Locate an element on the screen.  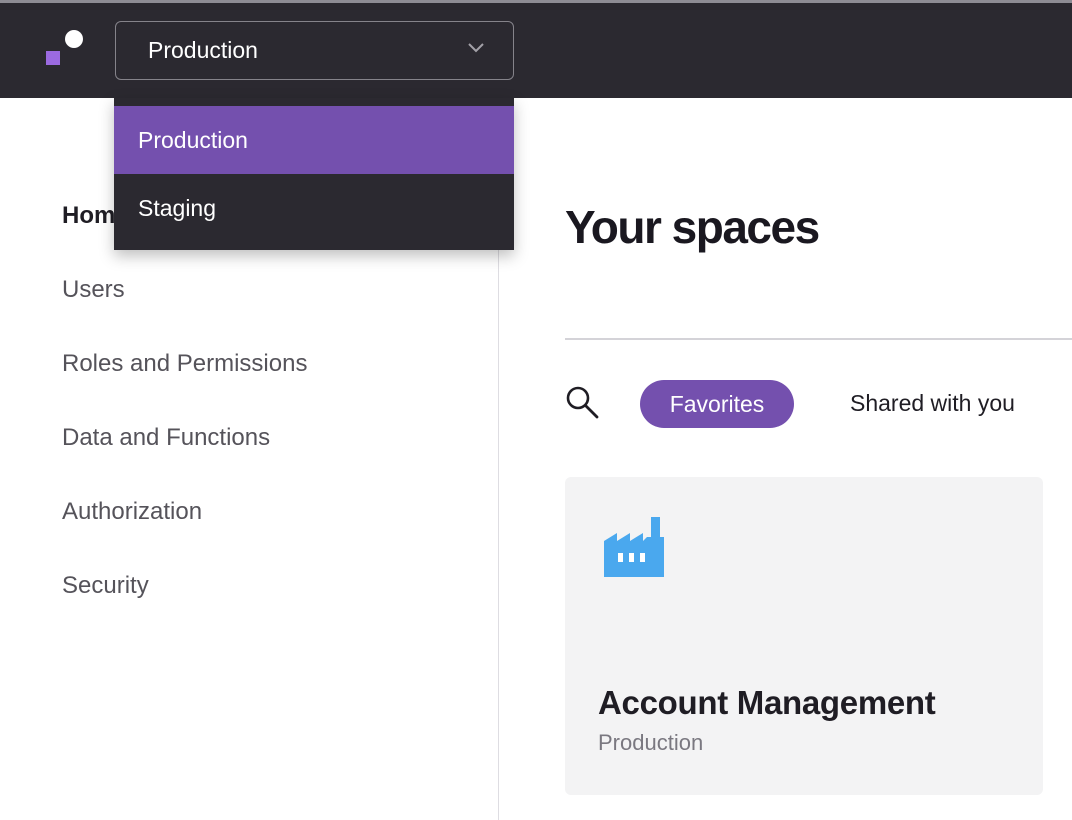
environment-select-value: Production is located at coordinates (203, 50).